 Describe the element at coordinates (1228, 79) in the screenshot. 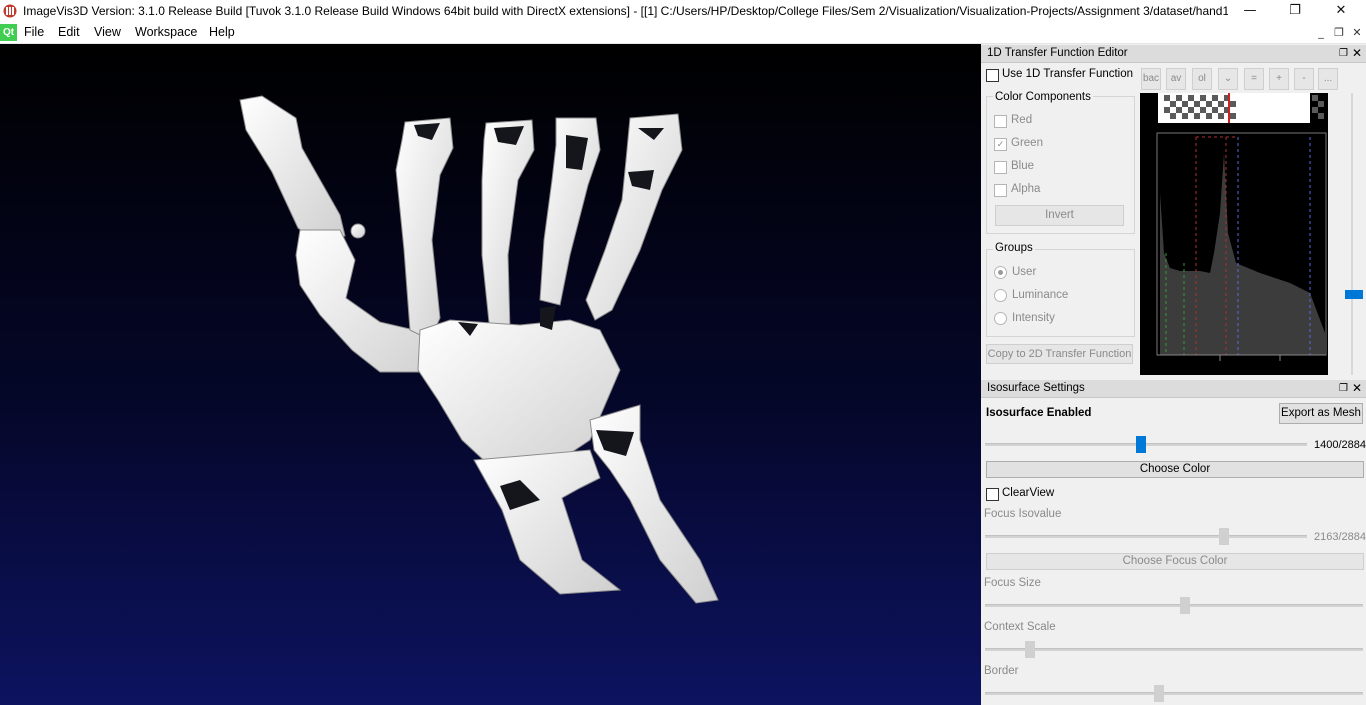

I see `tf-tool-dropdown-button: ⌄` at that location.